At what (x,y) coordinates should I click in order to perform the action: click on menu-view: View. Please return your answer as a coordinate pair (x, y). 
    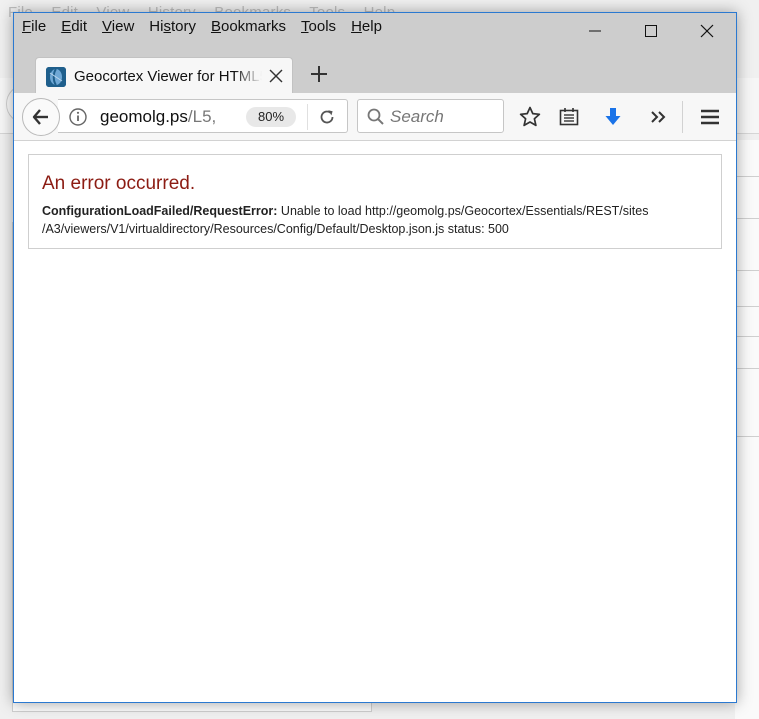
    Looking at the image, I should click on (118, 29).